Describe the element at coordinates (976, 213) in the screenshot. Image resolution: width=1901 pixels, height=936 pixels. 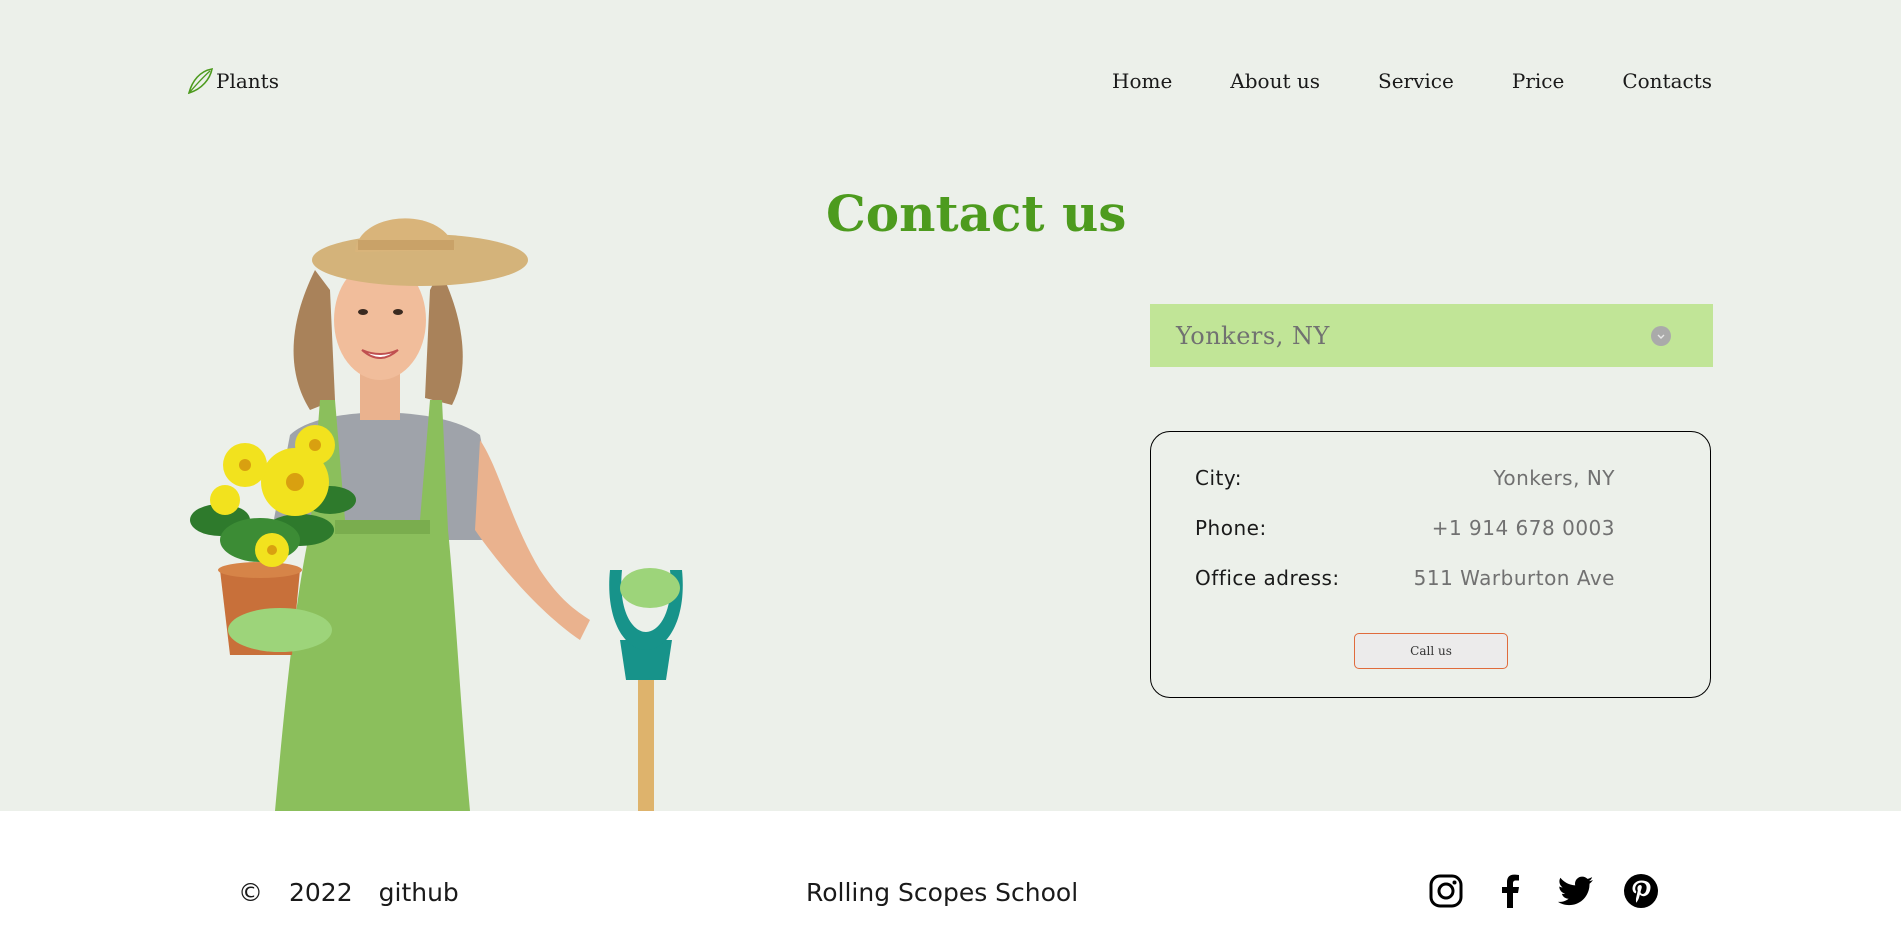
I see `page-title: Contact us` at that location.